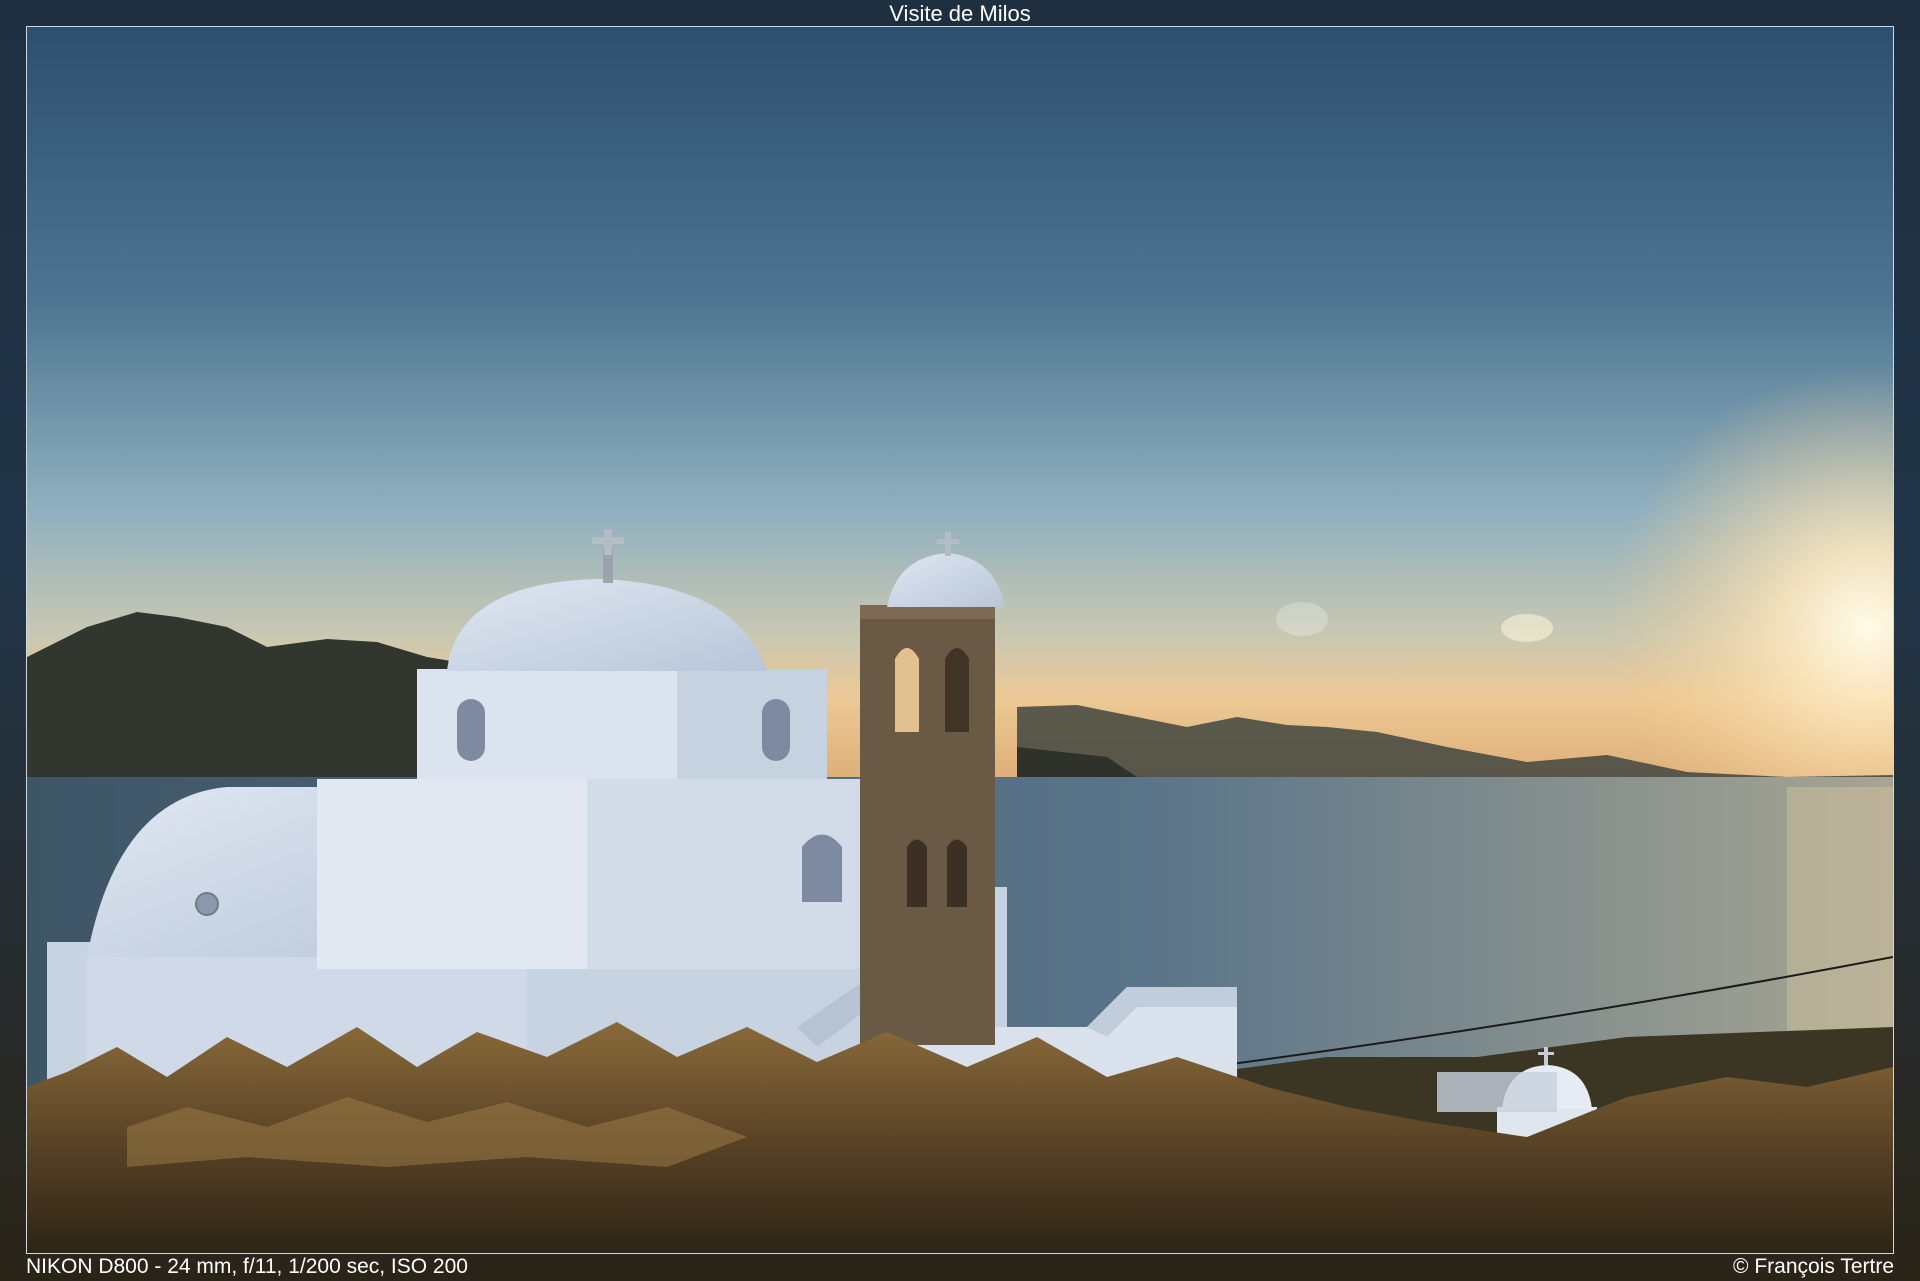 Image resolution: width=1920 pixels, height=1281 pixels. What do you see at coordinates (822, 868) in the screenshot?
I see `side-window` at bounding box center [822, 868].